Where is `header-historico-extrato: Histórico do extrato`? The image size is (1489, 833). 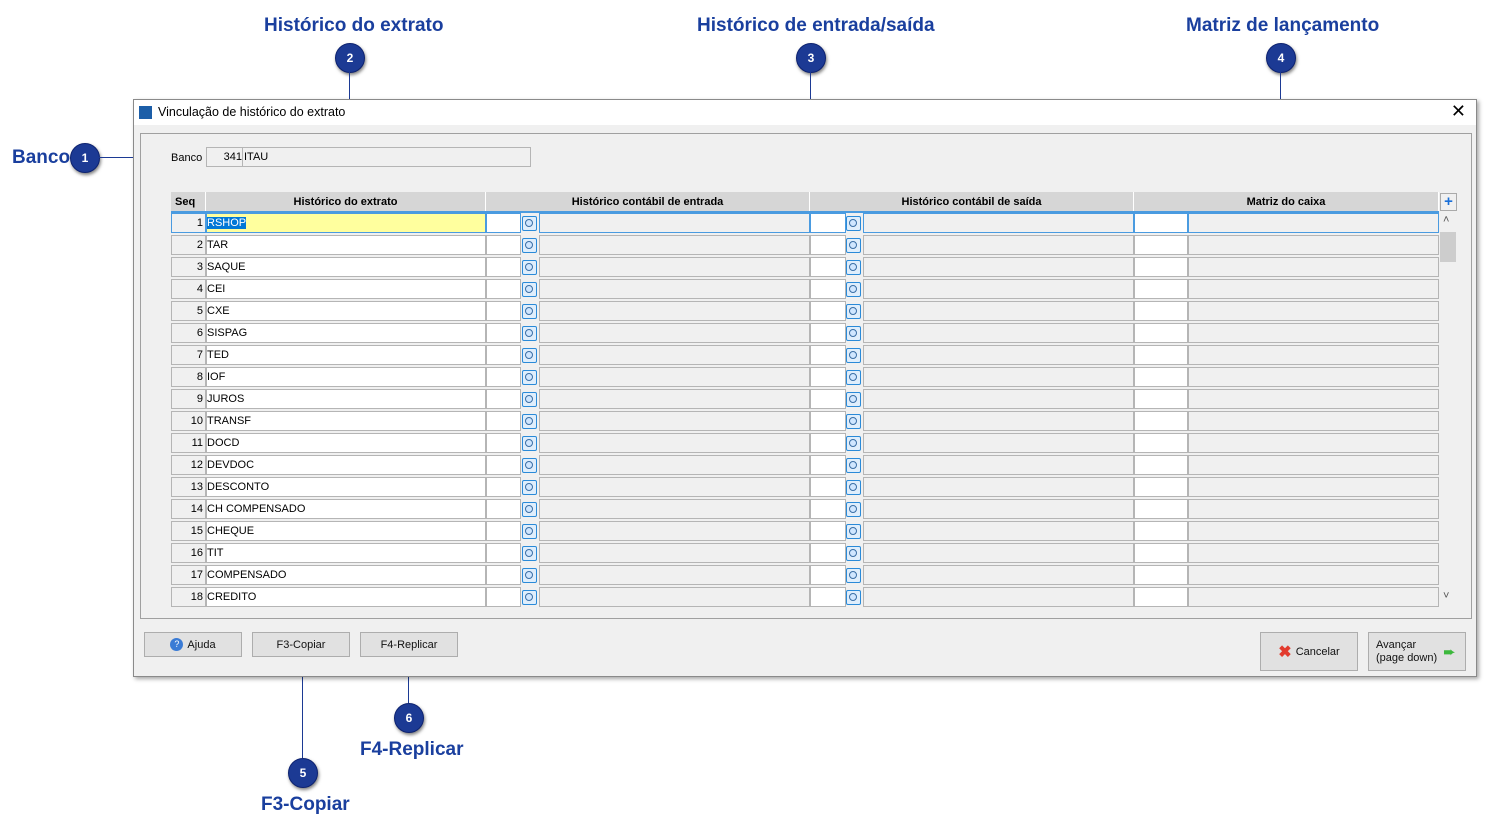 header-historico-extrato: Histórico do extrato is located at coordinates (346, 201).